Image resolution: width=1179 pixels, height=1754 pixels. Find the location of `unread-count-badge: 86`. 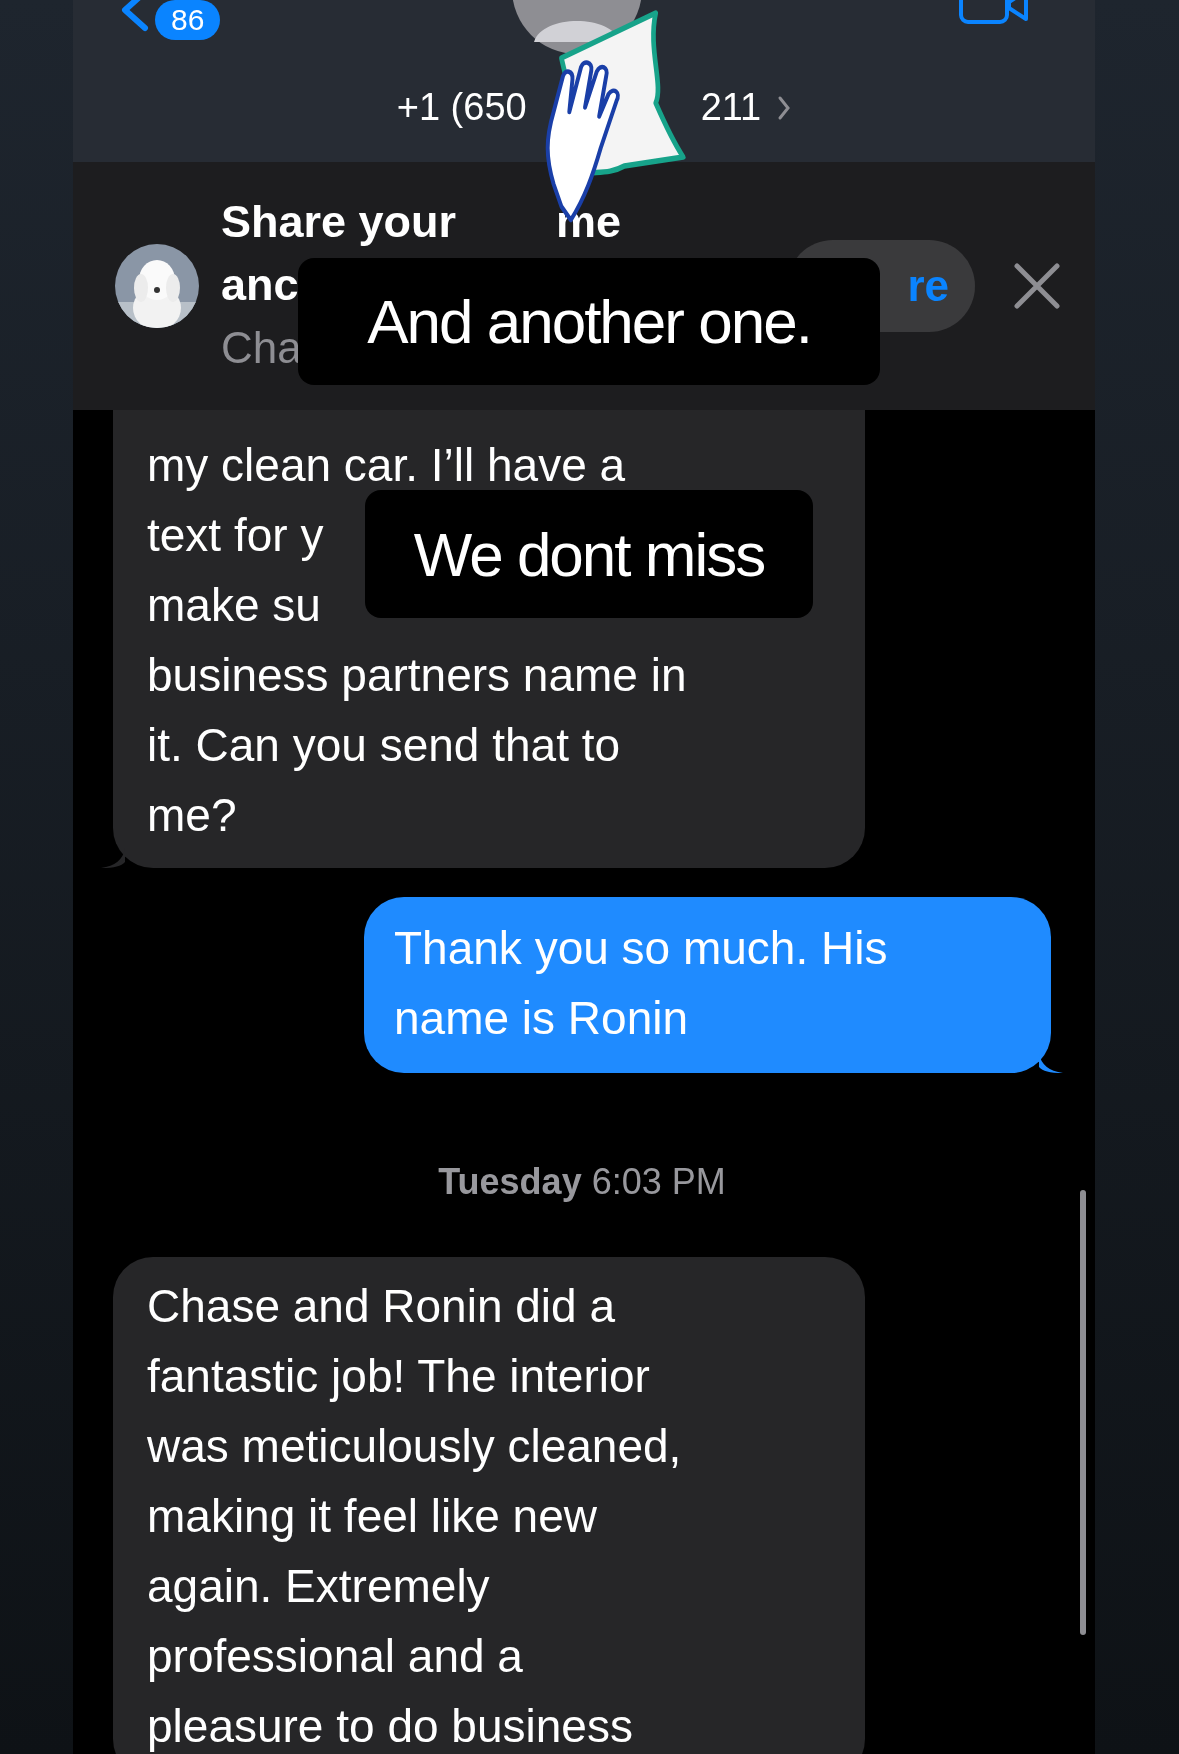

unread-count-badge: 86 is located at coordinates (188, 20).